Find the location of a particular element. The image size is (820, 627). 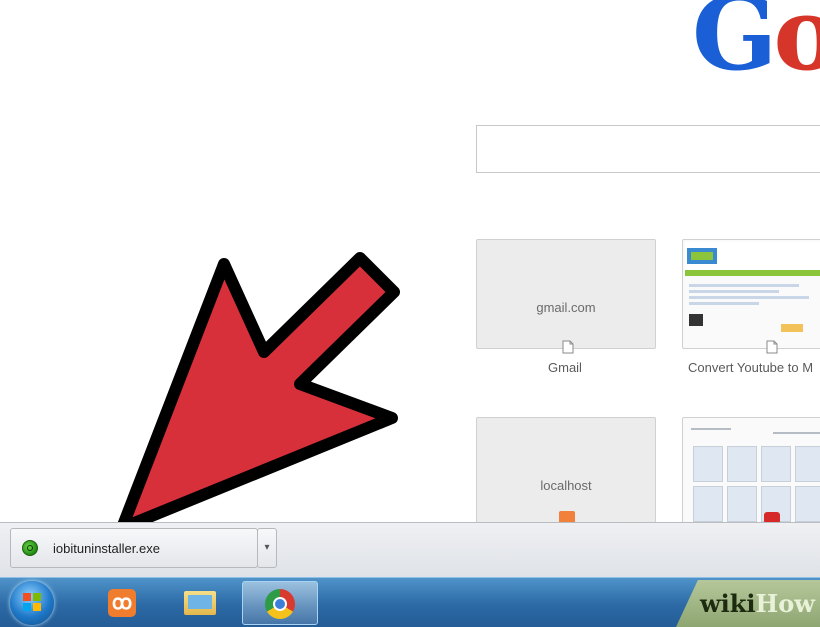

iobit-uninstaller-icon is located at coordinates (30, 548).